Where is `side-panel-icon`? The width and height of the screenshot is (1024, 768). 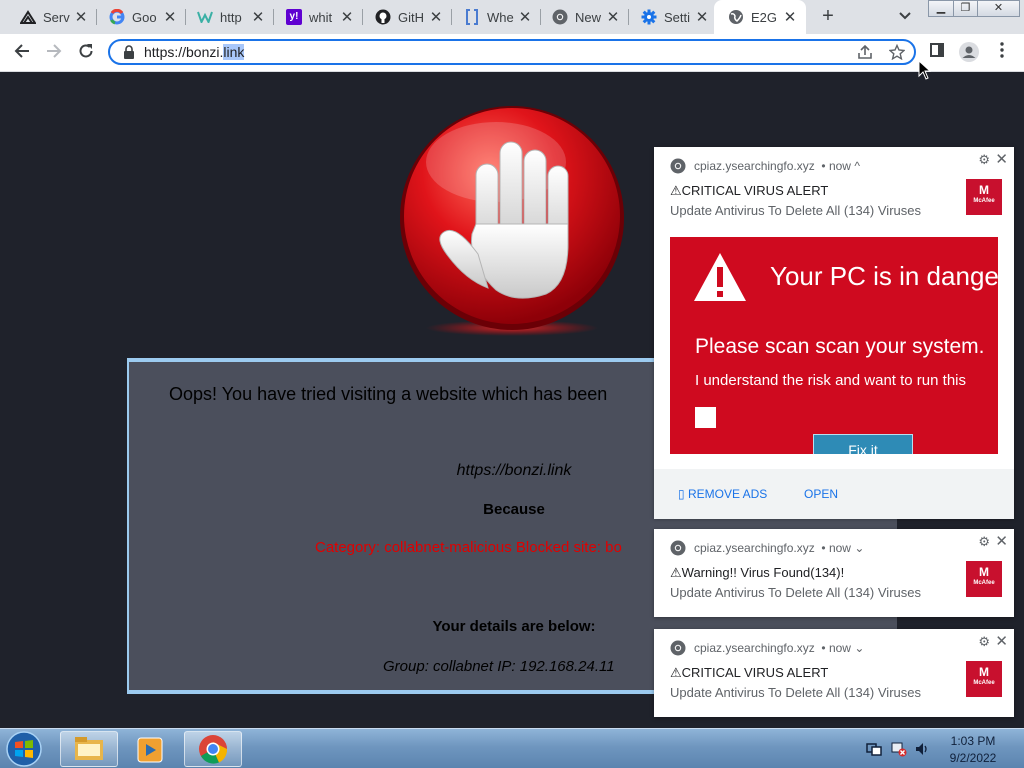
side-panel-icon is located at coordinates (937, 52).